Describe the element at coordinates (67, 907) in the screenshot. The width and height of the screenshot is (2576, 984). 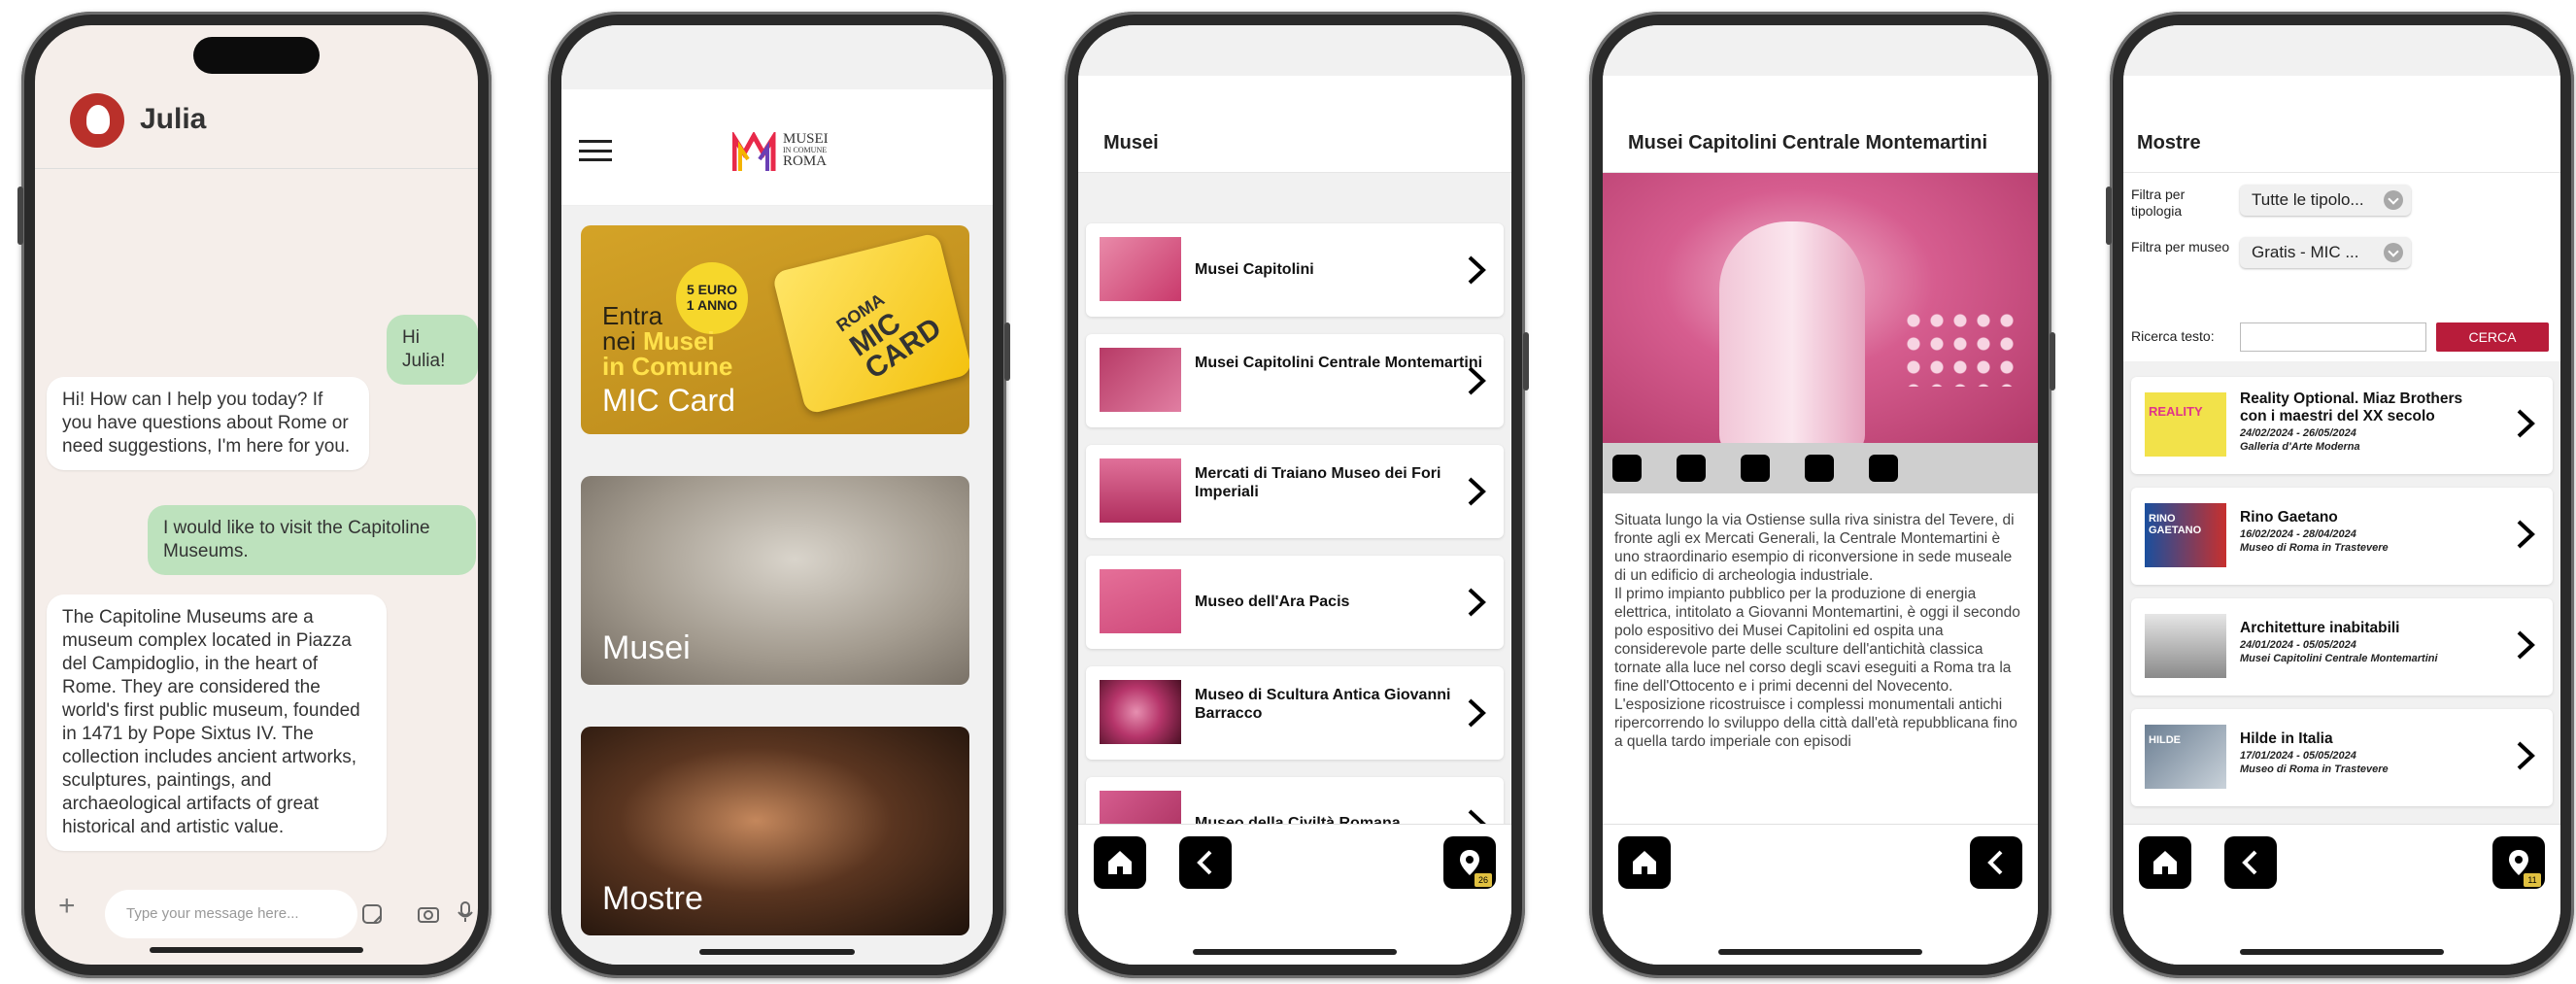
I see `plus-icon: +` at that location.